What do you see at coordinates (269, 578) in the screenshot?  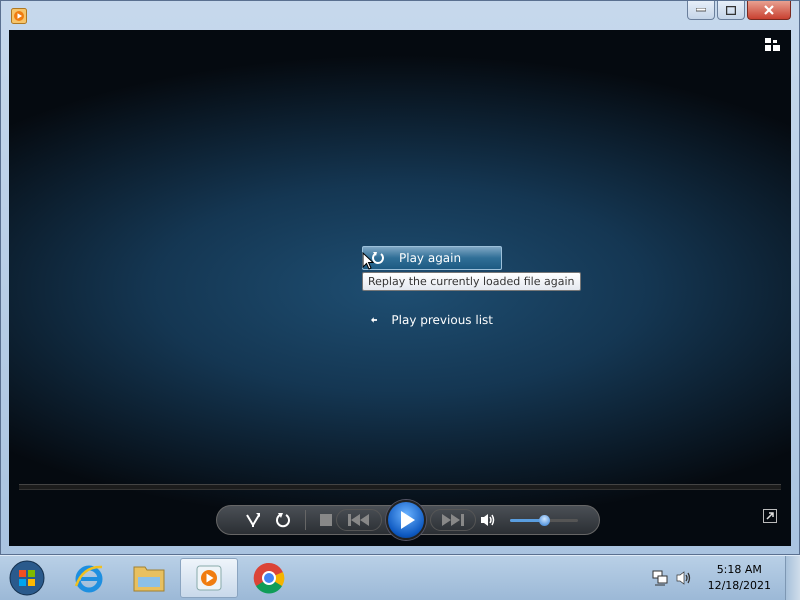 I see `round-browser-icon` at bounding box center [269, 578].